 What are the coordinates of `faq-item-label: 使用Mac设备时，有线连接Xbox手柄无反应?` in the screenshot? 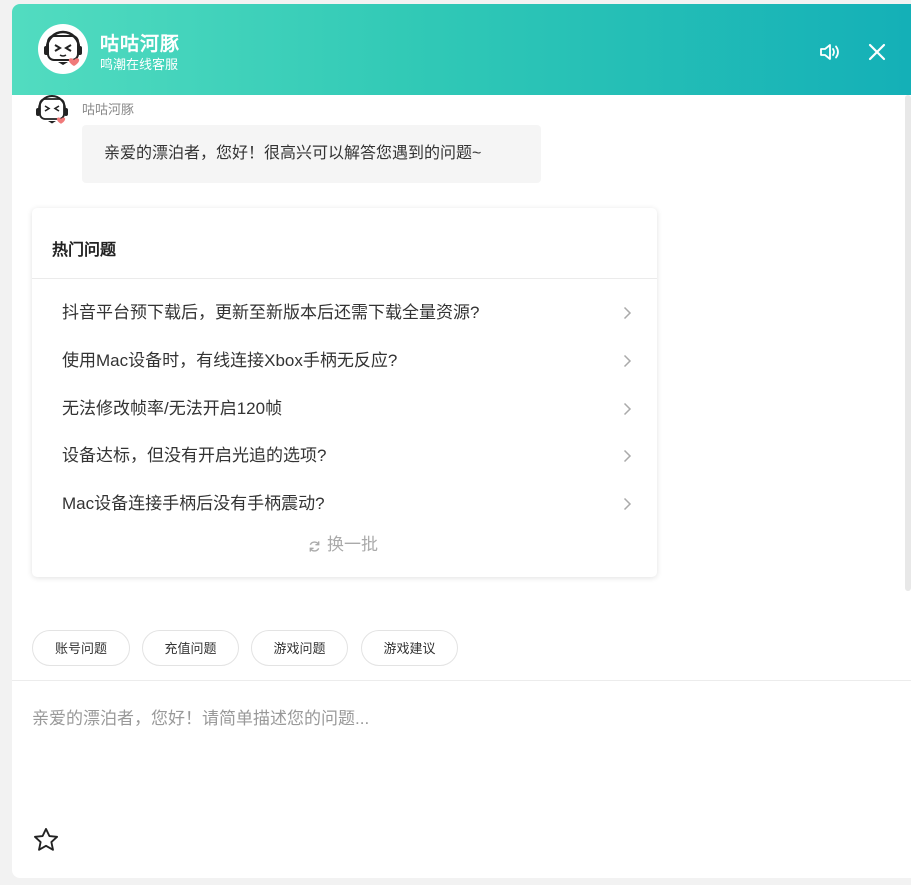 It's located at (230, 360).